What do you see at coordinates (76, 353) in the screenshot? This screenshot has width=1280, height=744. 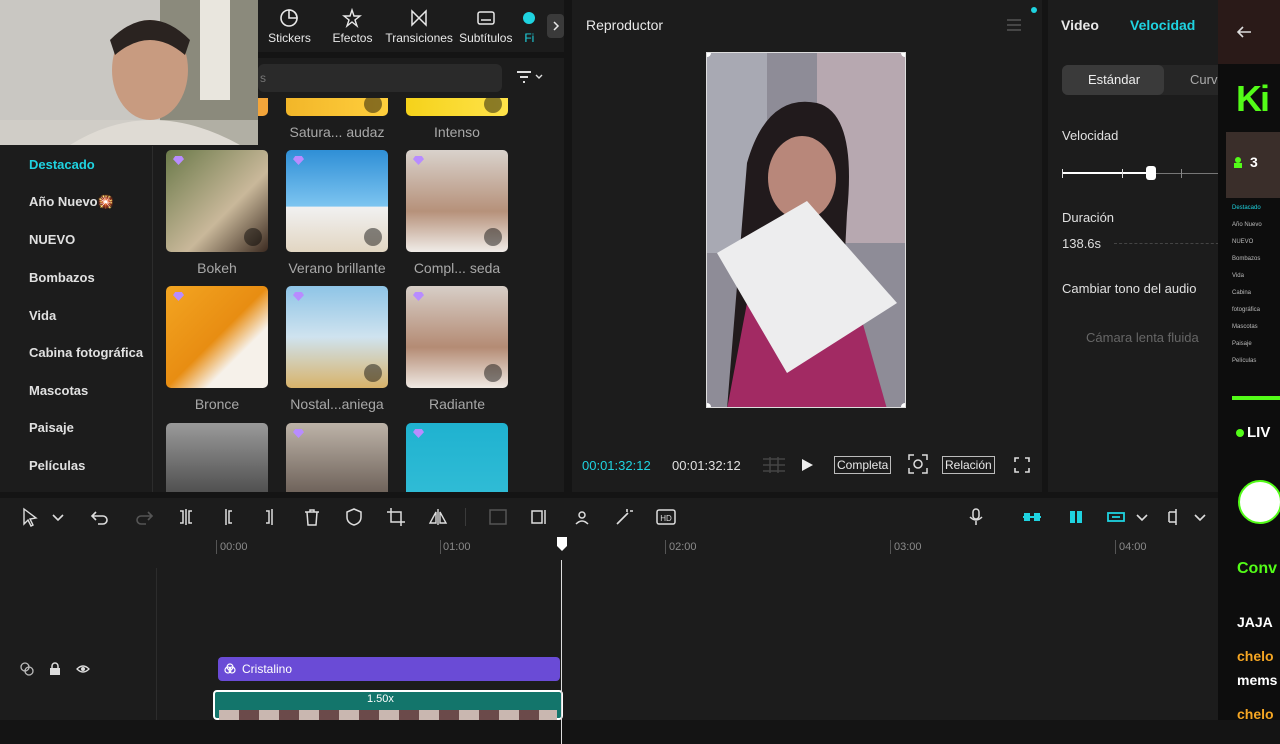 I see `category-cabina-fotografica: Cabina fotográfica` at bounding box center [76, 353].